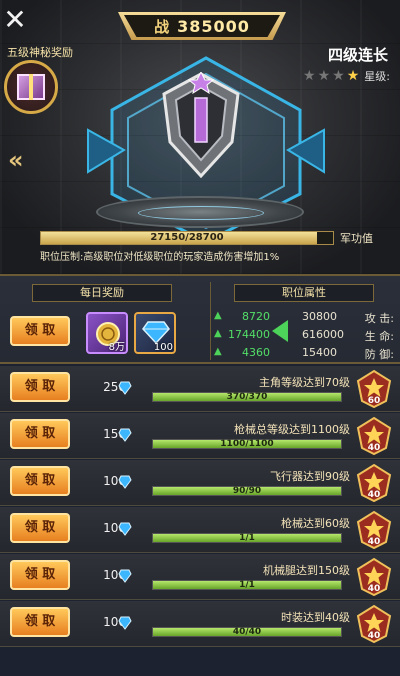  I want to click on daily-reward-title: 每日奖励, so click(102, 293).